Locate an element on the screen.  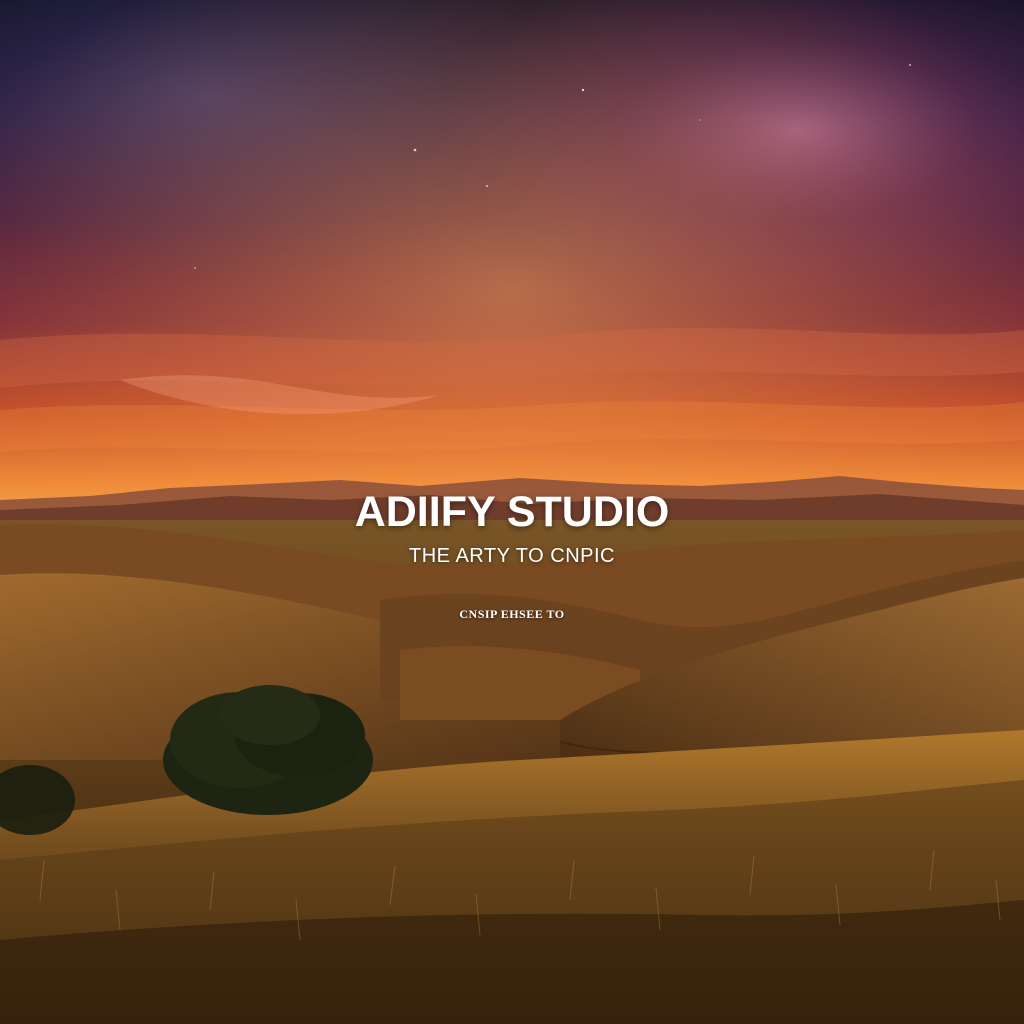
brand-small-text: CNSIP EHSEE TO is located at coordinates (512, 614).